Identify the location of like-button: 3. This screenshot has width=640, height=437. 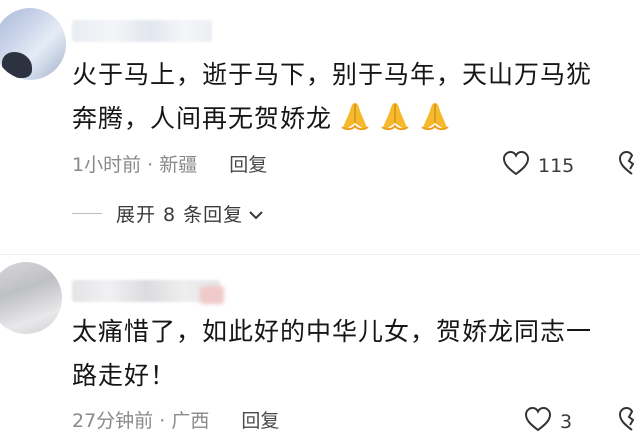
(548, 421).